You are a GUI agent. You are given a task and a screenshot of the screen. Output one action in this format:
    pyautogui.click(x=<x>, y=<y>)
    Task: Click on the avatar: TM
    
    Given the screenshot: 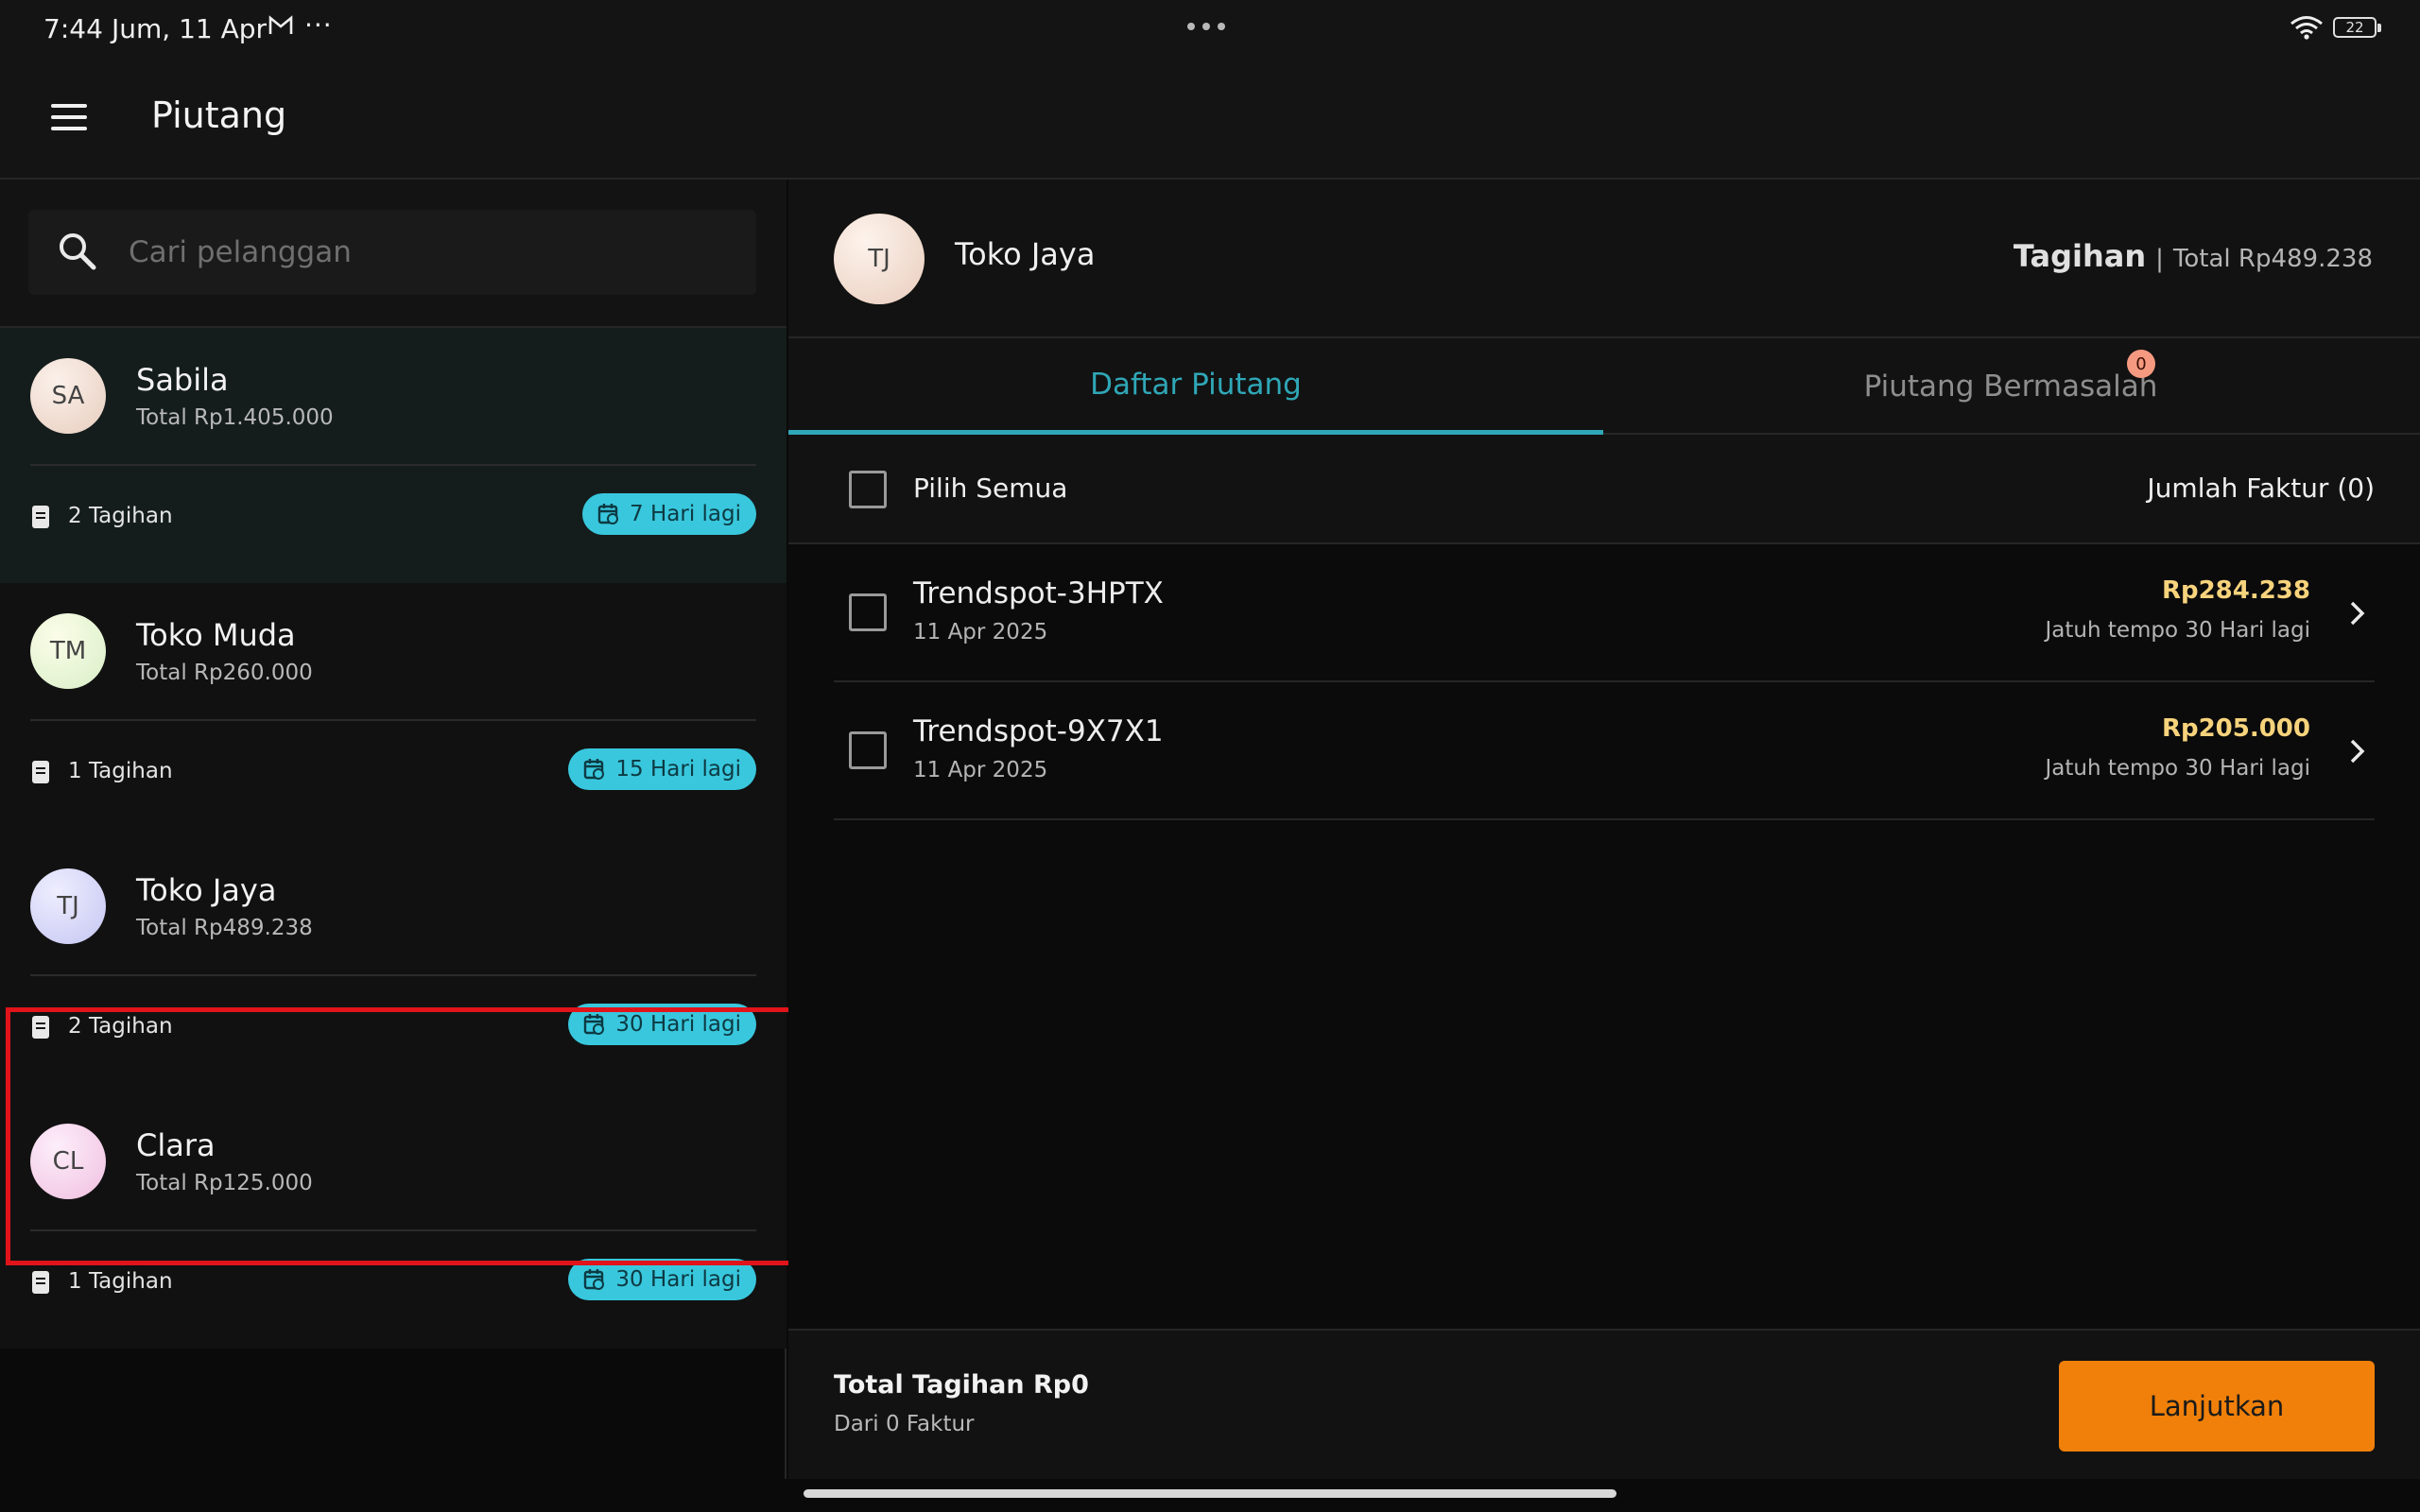 What is the action you would take?
    pyautogui.click(x=68, y=651)
    